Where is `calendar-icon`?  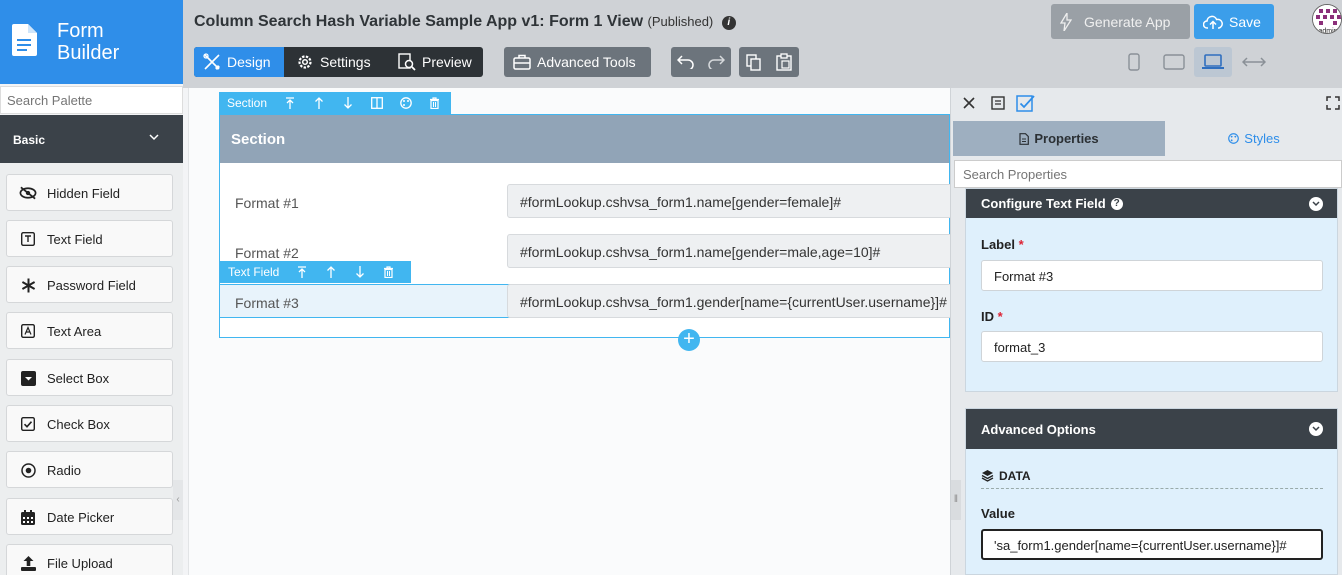
calendar-icon is located at coordinates (28, 517).